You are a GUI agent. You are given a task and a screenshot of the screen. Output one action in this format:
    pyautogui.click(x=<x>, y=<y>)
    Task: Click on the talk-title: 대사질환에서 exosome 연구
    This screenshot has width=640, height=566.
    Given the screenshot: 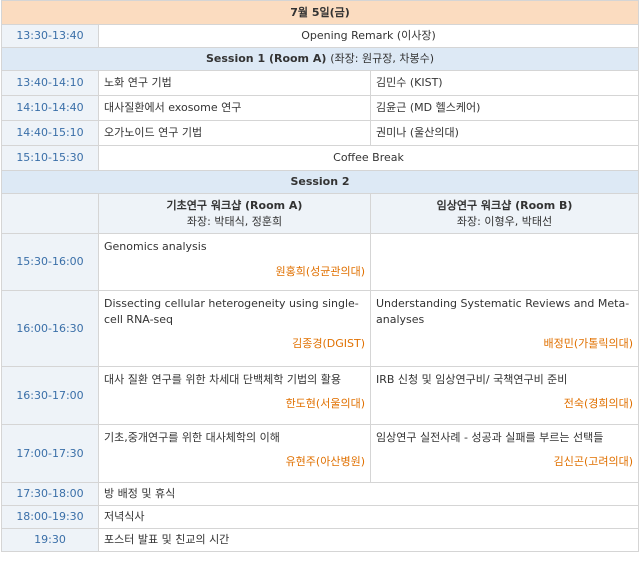 What is the action you would take?
    pyautogui.click(x=234, y=108)
    